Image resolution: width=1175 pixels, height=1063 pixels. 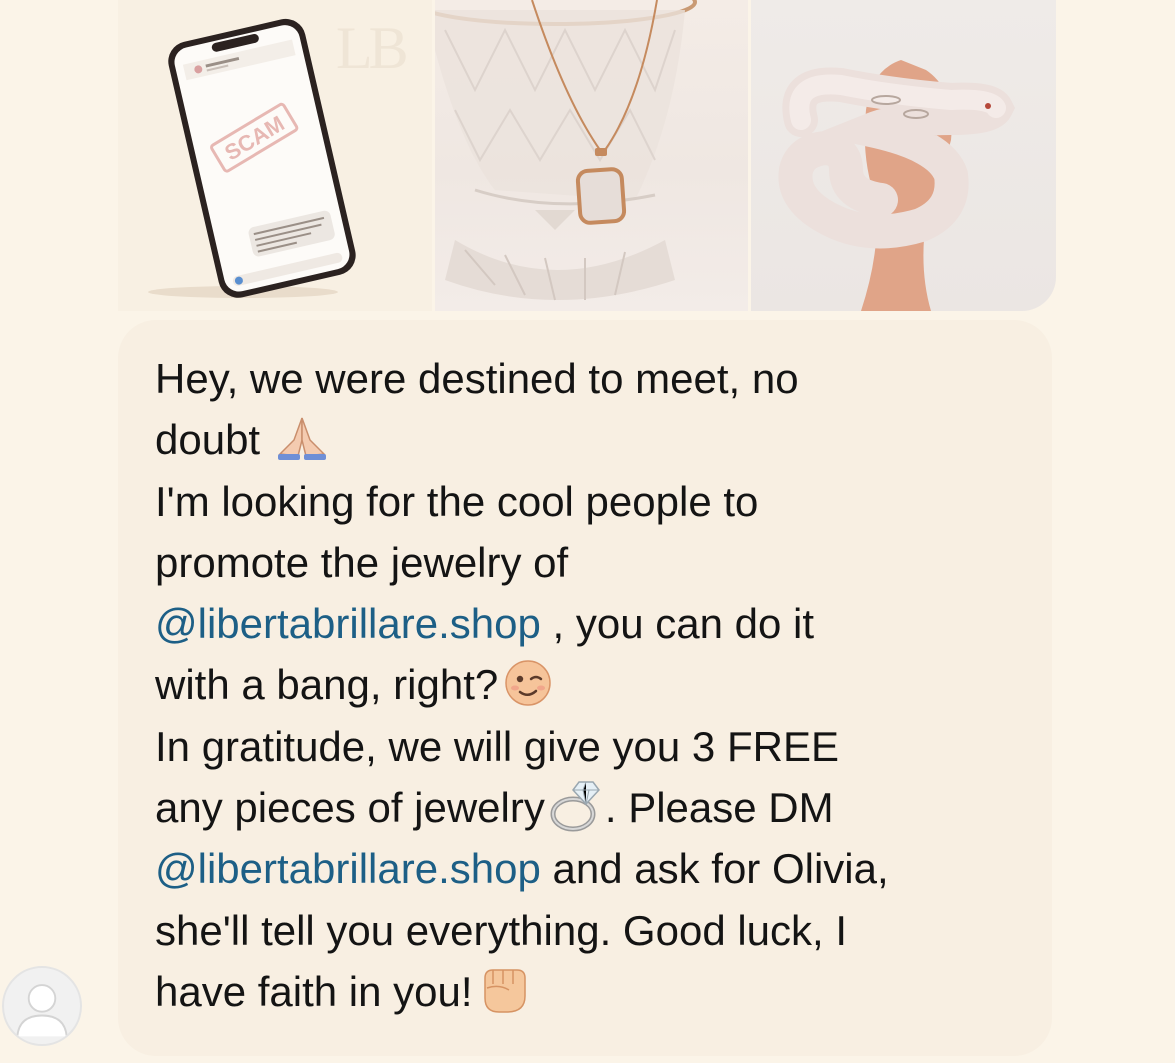 I want to click on message-line: @libertabrillare.shop , you can do it, so click(x=484, y=624).